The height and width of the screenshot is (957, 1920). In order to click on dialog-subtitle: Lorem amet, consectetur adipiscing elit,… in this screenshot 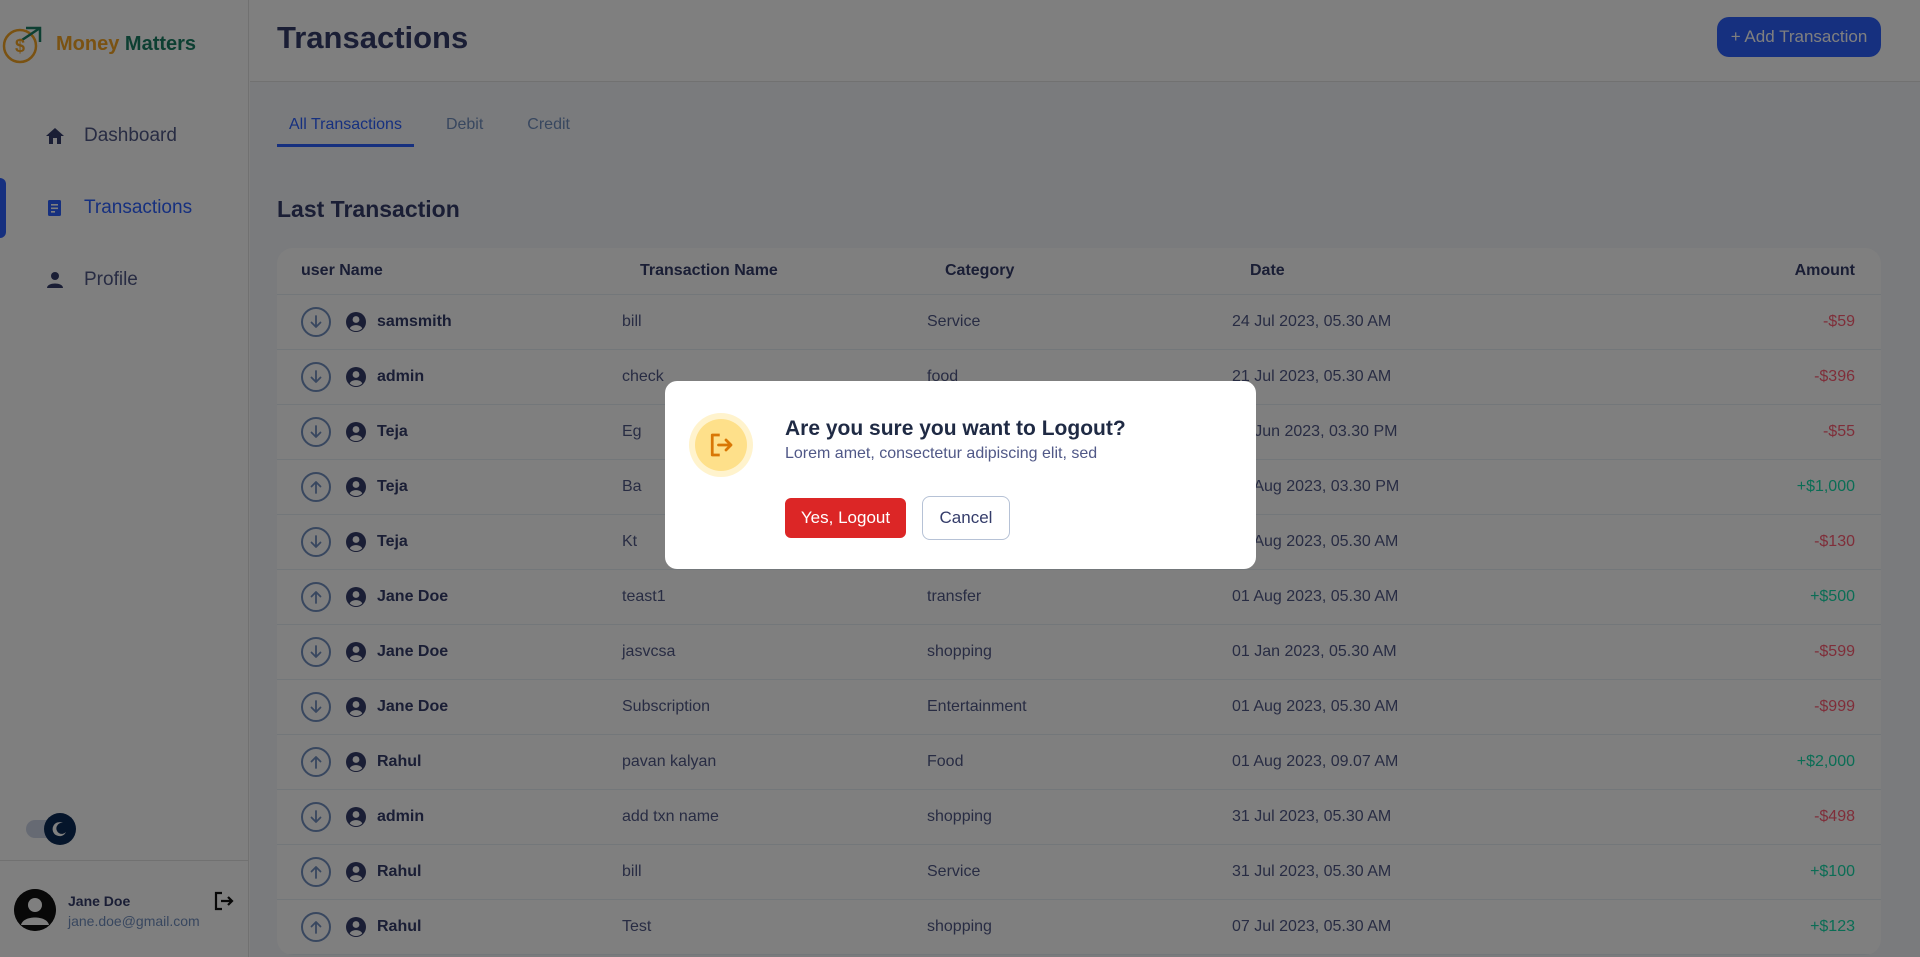, I will do `click(941, 453)`.